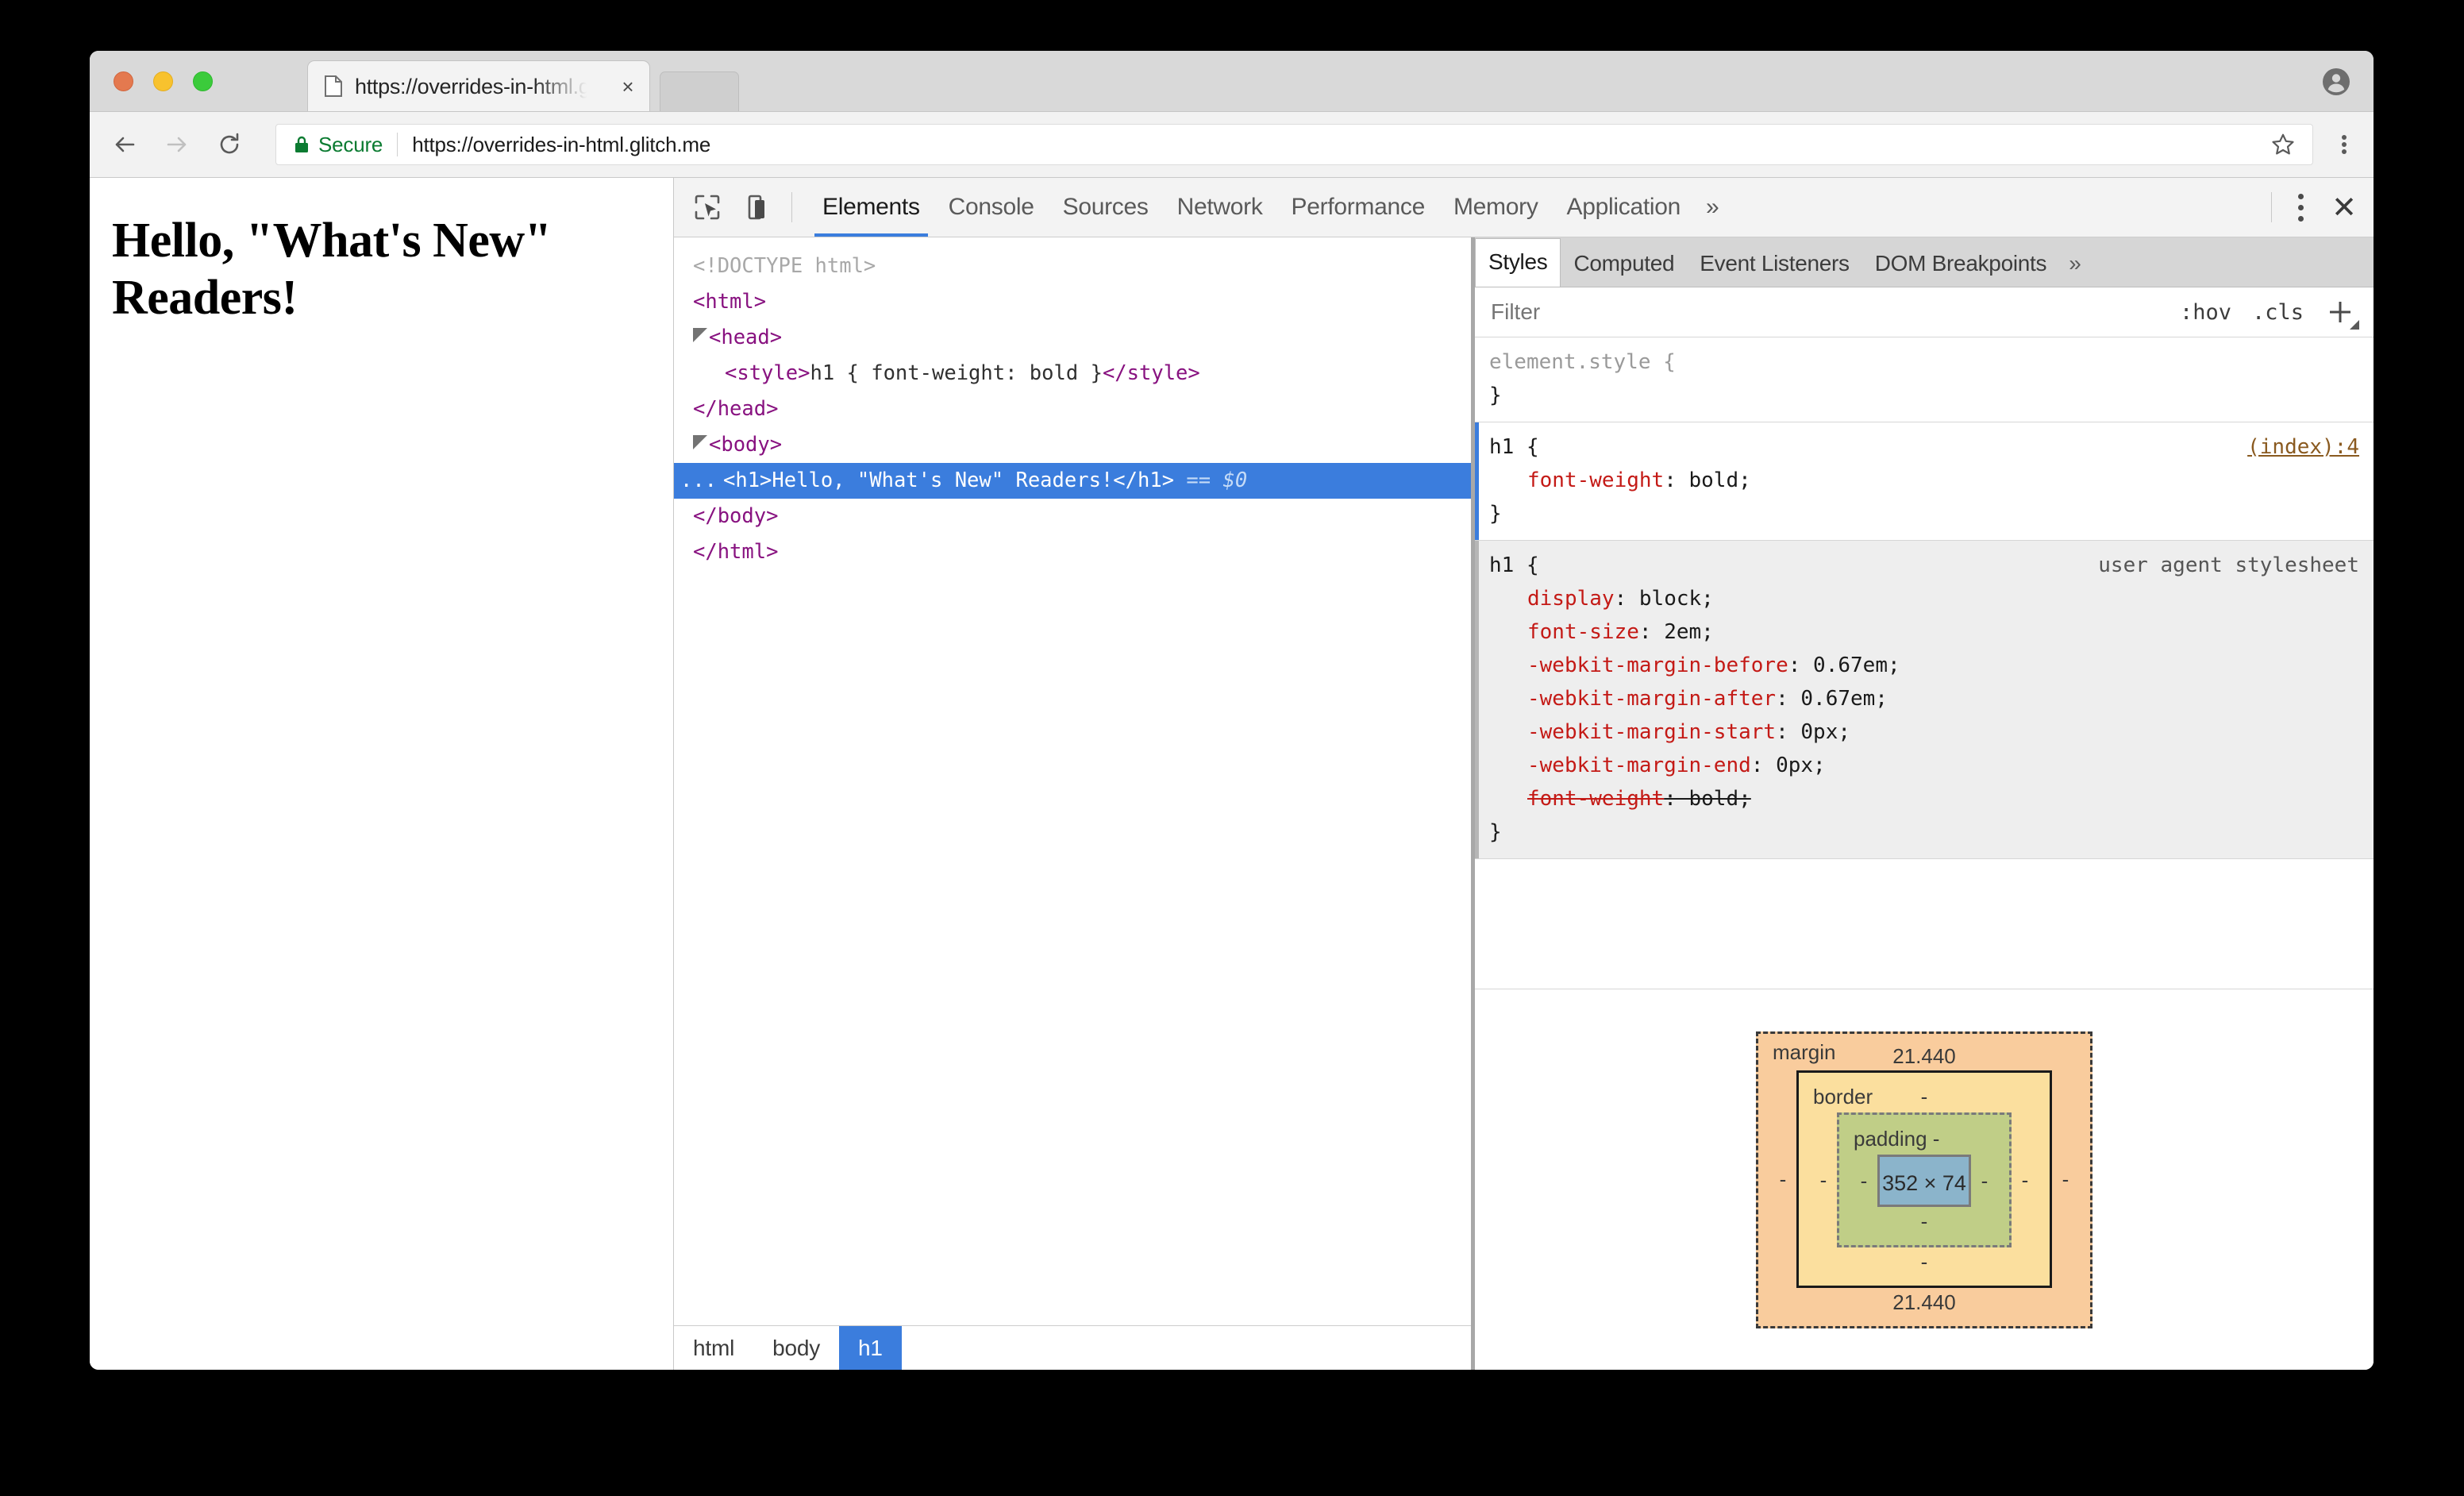 The image size is (2464, 1496). I want to click on css-rule-h1-author: h1 { (index):4 font-weight: bold; }, so click(1924, 481).